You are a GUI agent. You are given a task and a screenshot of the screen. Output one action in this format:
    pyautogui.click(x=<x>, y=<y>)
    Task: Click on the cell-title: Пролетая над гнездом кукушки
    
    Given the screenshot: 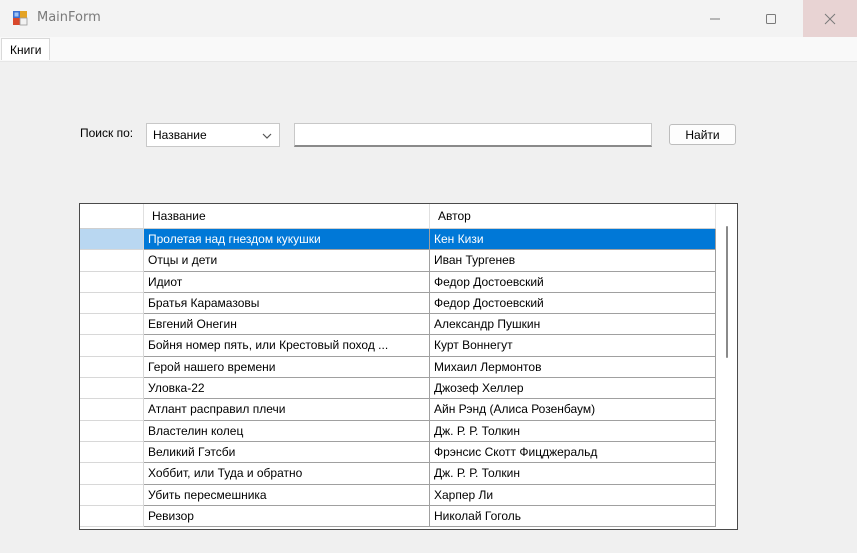 What is the action you would take?
    pyautogui.click(x=287, y=240)
    